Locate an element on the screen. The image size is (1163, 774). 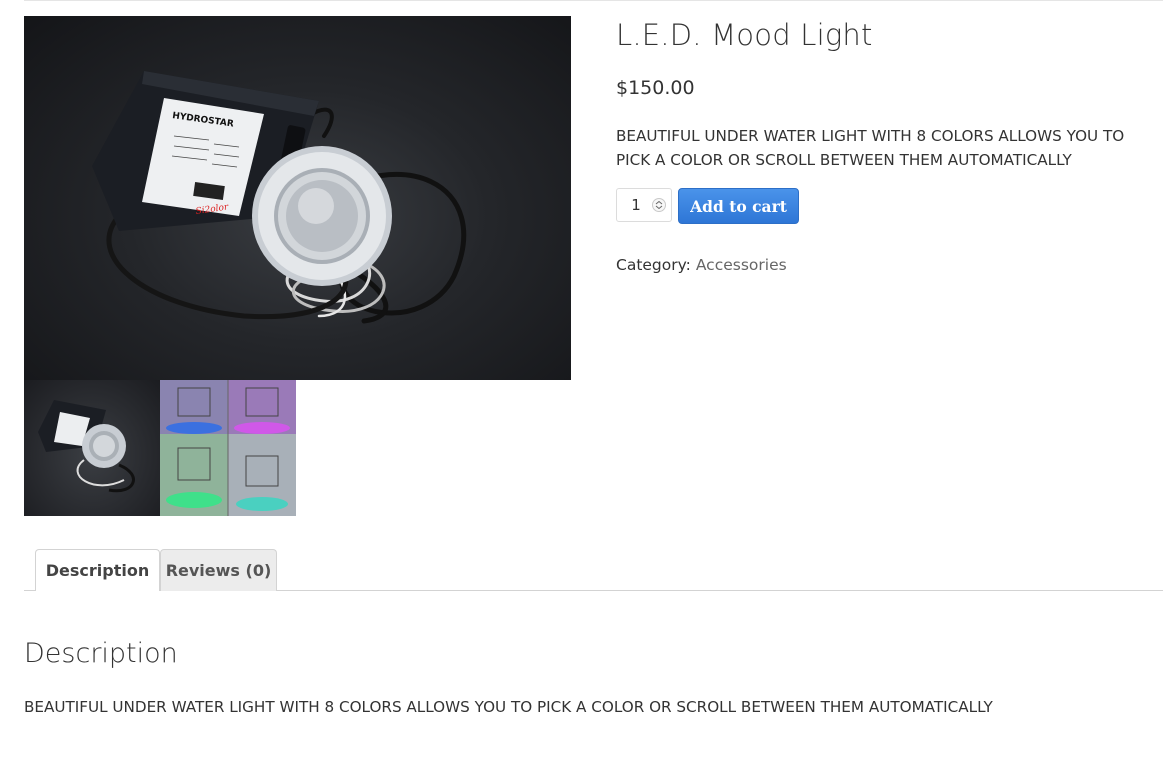
product-meta: Category: Accessories is located at coordinates (701, 265).